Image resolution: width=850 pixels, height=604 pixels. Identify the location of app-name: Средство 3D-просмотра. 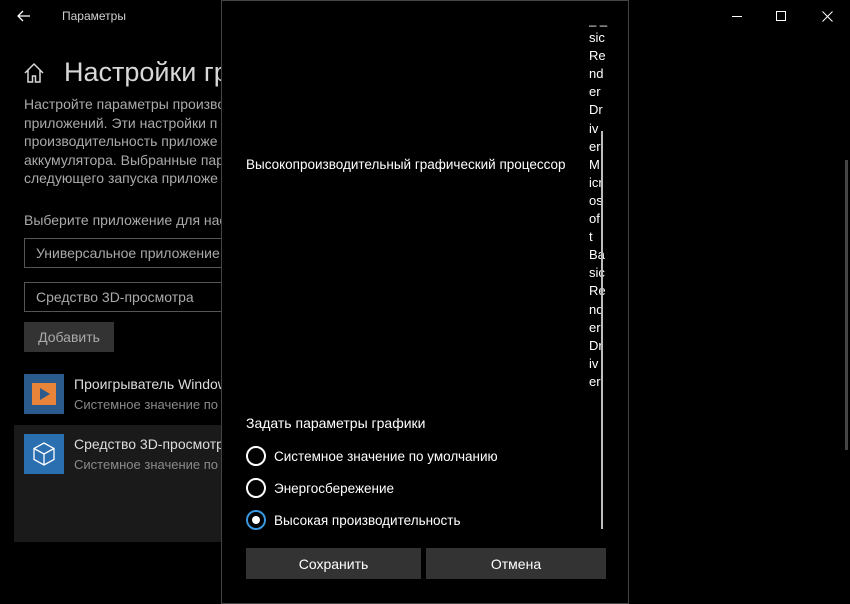
(153, 444).